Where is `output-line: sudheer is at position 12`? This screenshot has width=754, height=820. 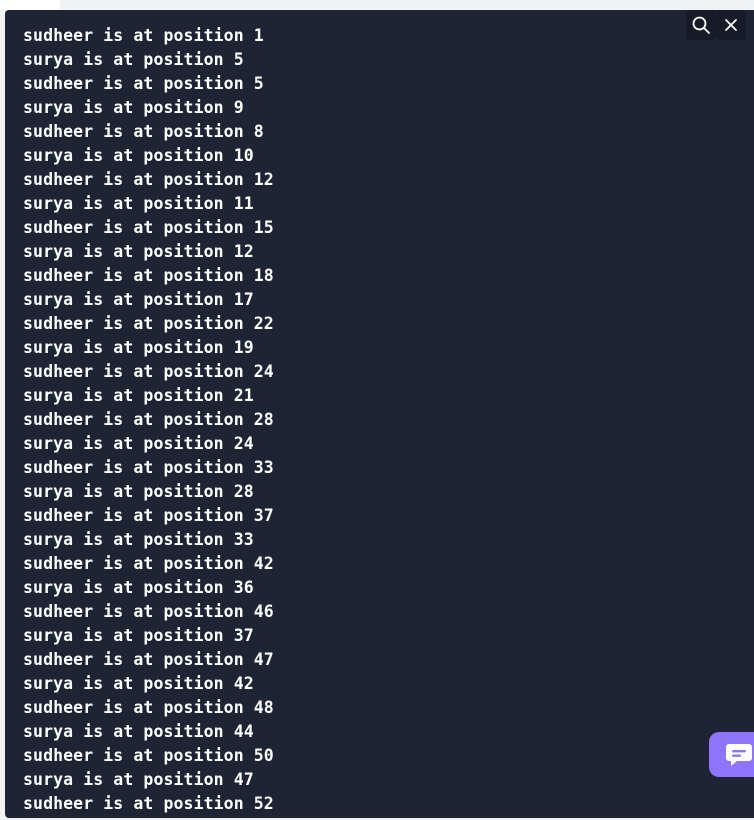 output-line: sudheer is at position 12 is located at coordinates (148, 179).